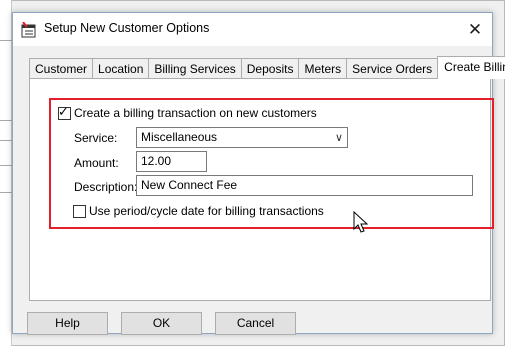 The height and width of the screenshot is (346, 505). What do you see at coordinates (392, 68) in the screenshot?
I see `tab-service-orders: Service Orders` at bounding box center [392, 68].